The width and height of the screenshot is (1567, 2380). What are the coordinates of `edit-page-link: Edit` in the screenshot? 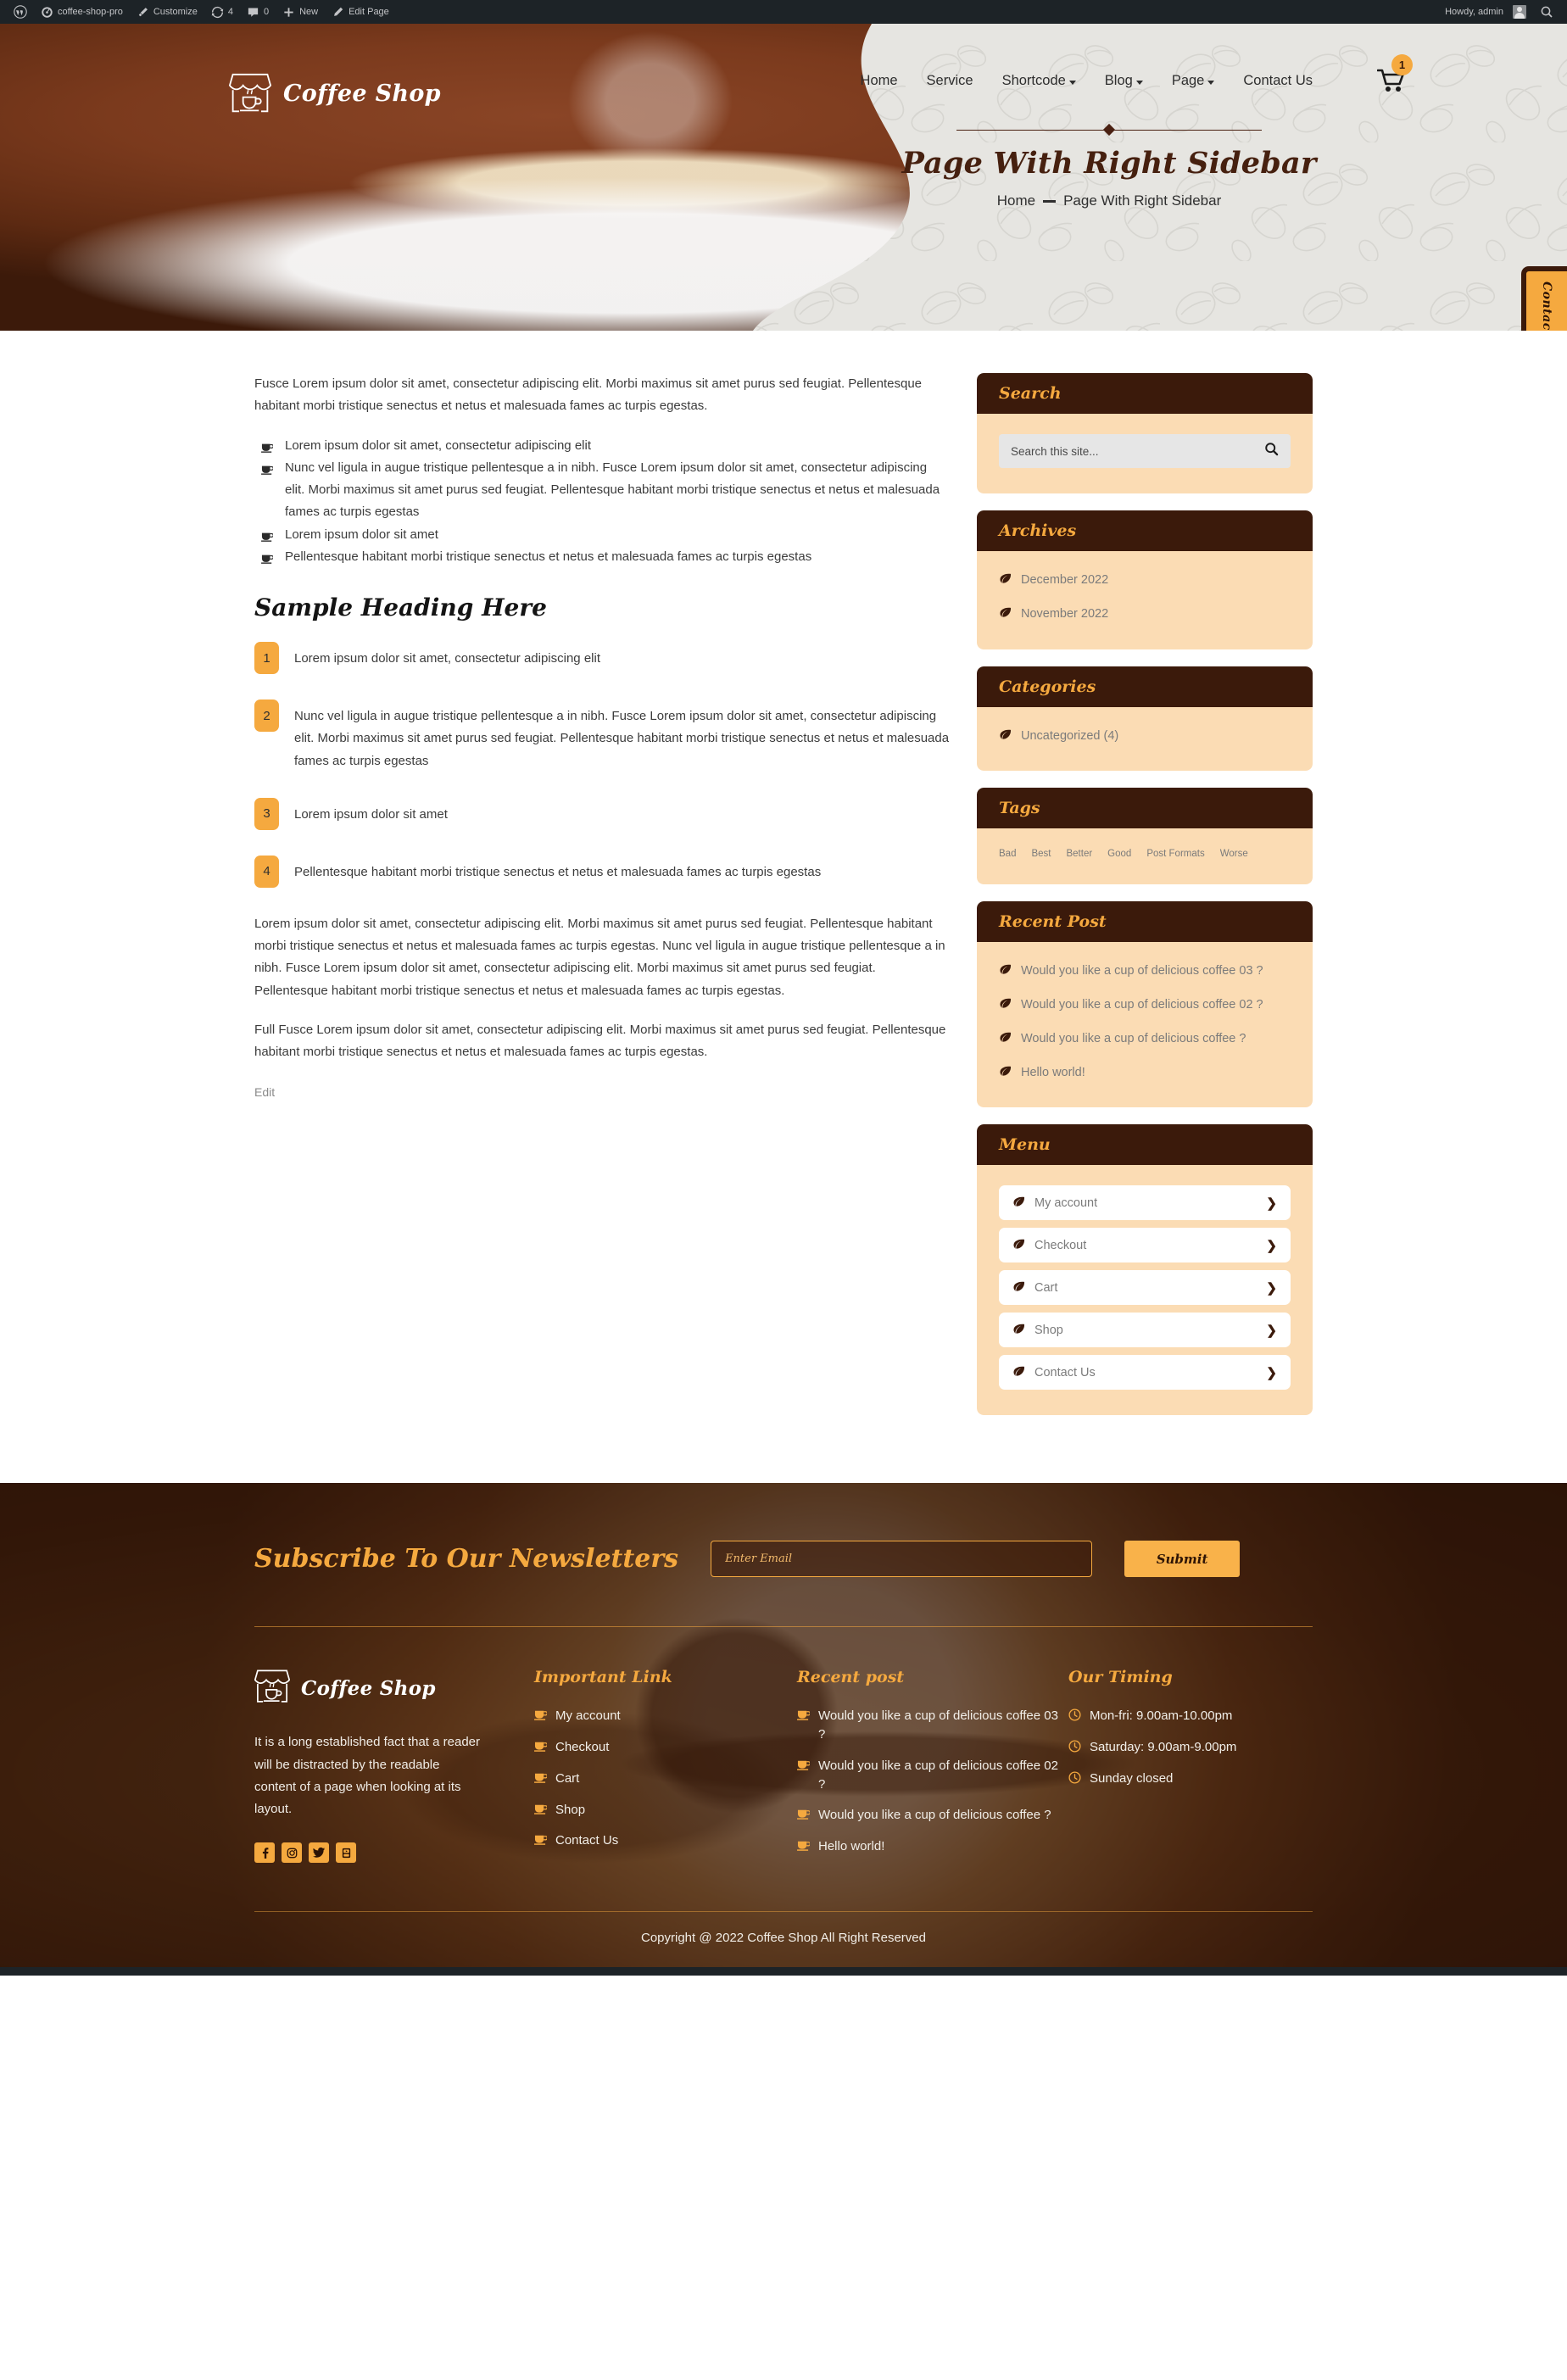 It's located at (264, 1092).